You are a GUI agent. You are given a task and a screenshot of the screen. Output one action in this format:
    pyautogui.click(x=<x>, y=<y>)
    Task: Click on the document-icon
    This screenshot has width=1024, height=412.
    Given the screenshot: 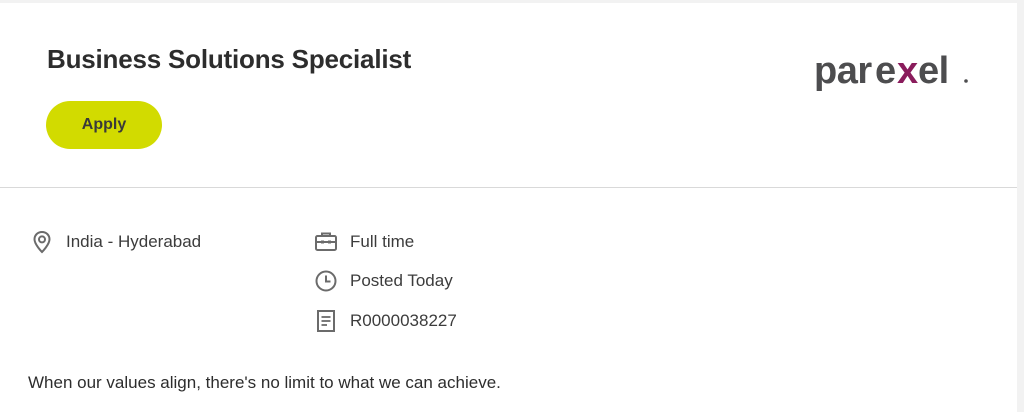 What is the action you would take?
    pyautogui.click(x=326, y=321)
    